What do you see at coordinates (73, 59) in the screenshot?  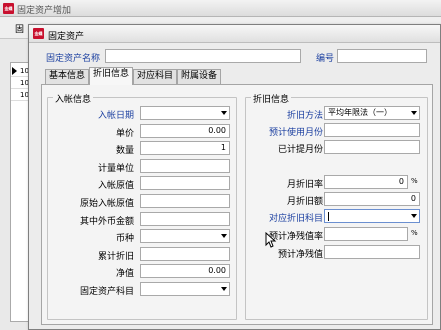 I see `asset-name-label: 固定资产名称` at bounding box center [73, 59].